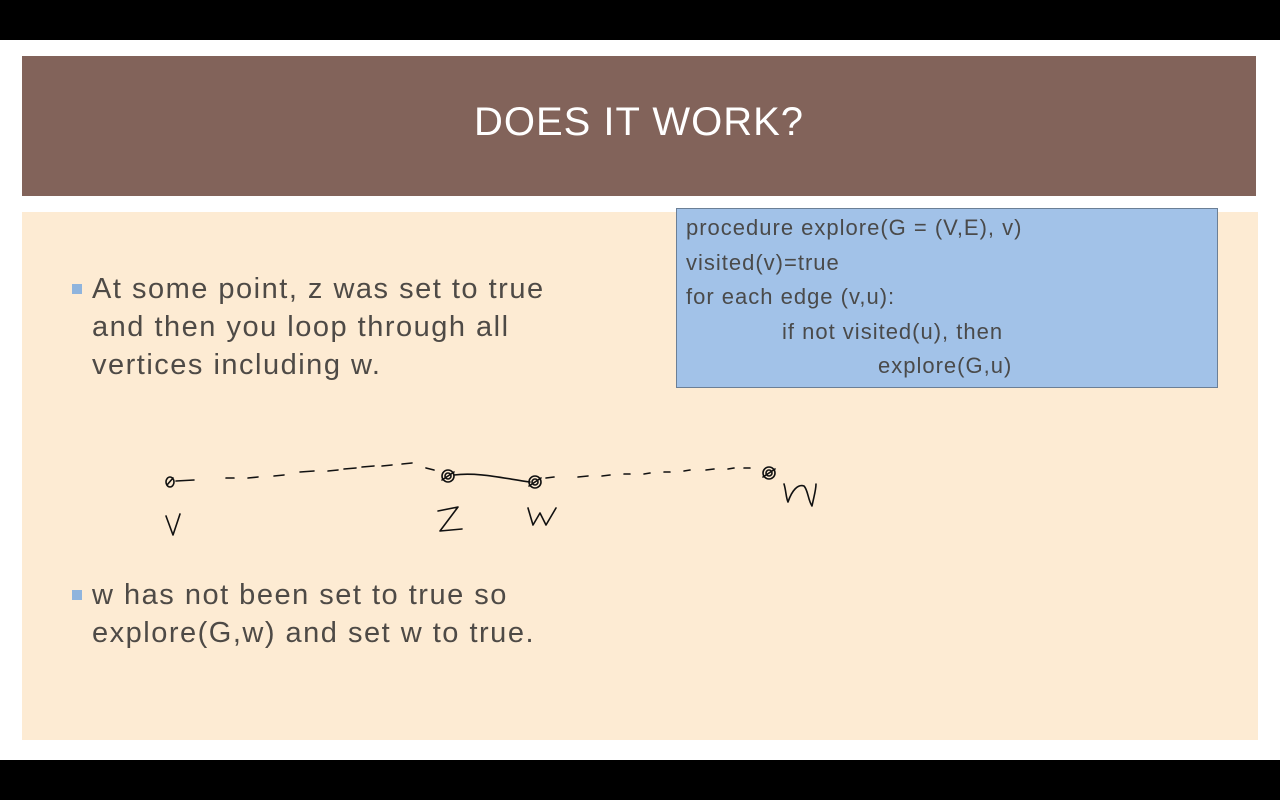 The width and height of the screenshot is (1280, 800). I want to click on node-v-mark, so click(170, 482).